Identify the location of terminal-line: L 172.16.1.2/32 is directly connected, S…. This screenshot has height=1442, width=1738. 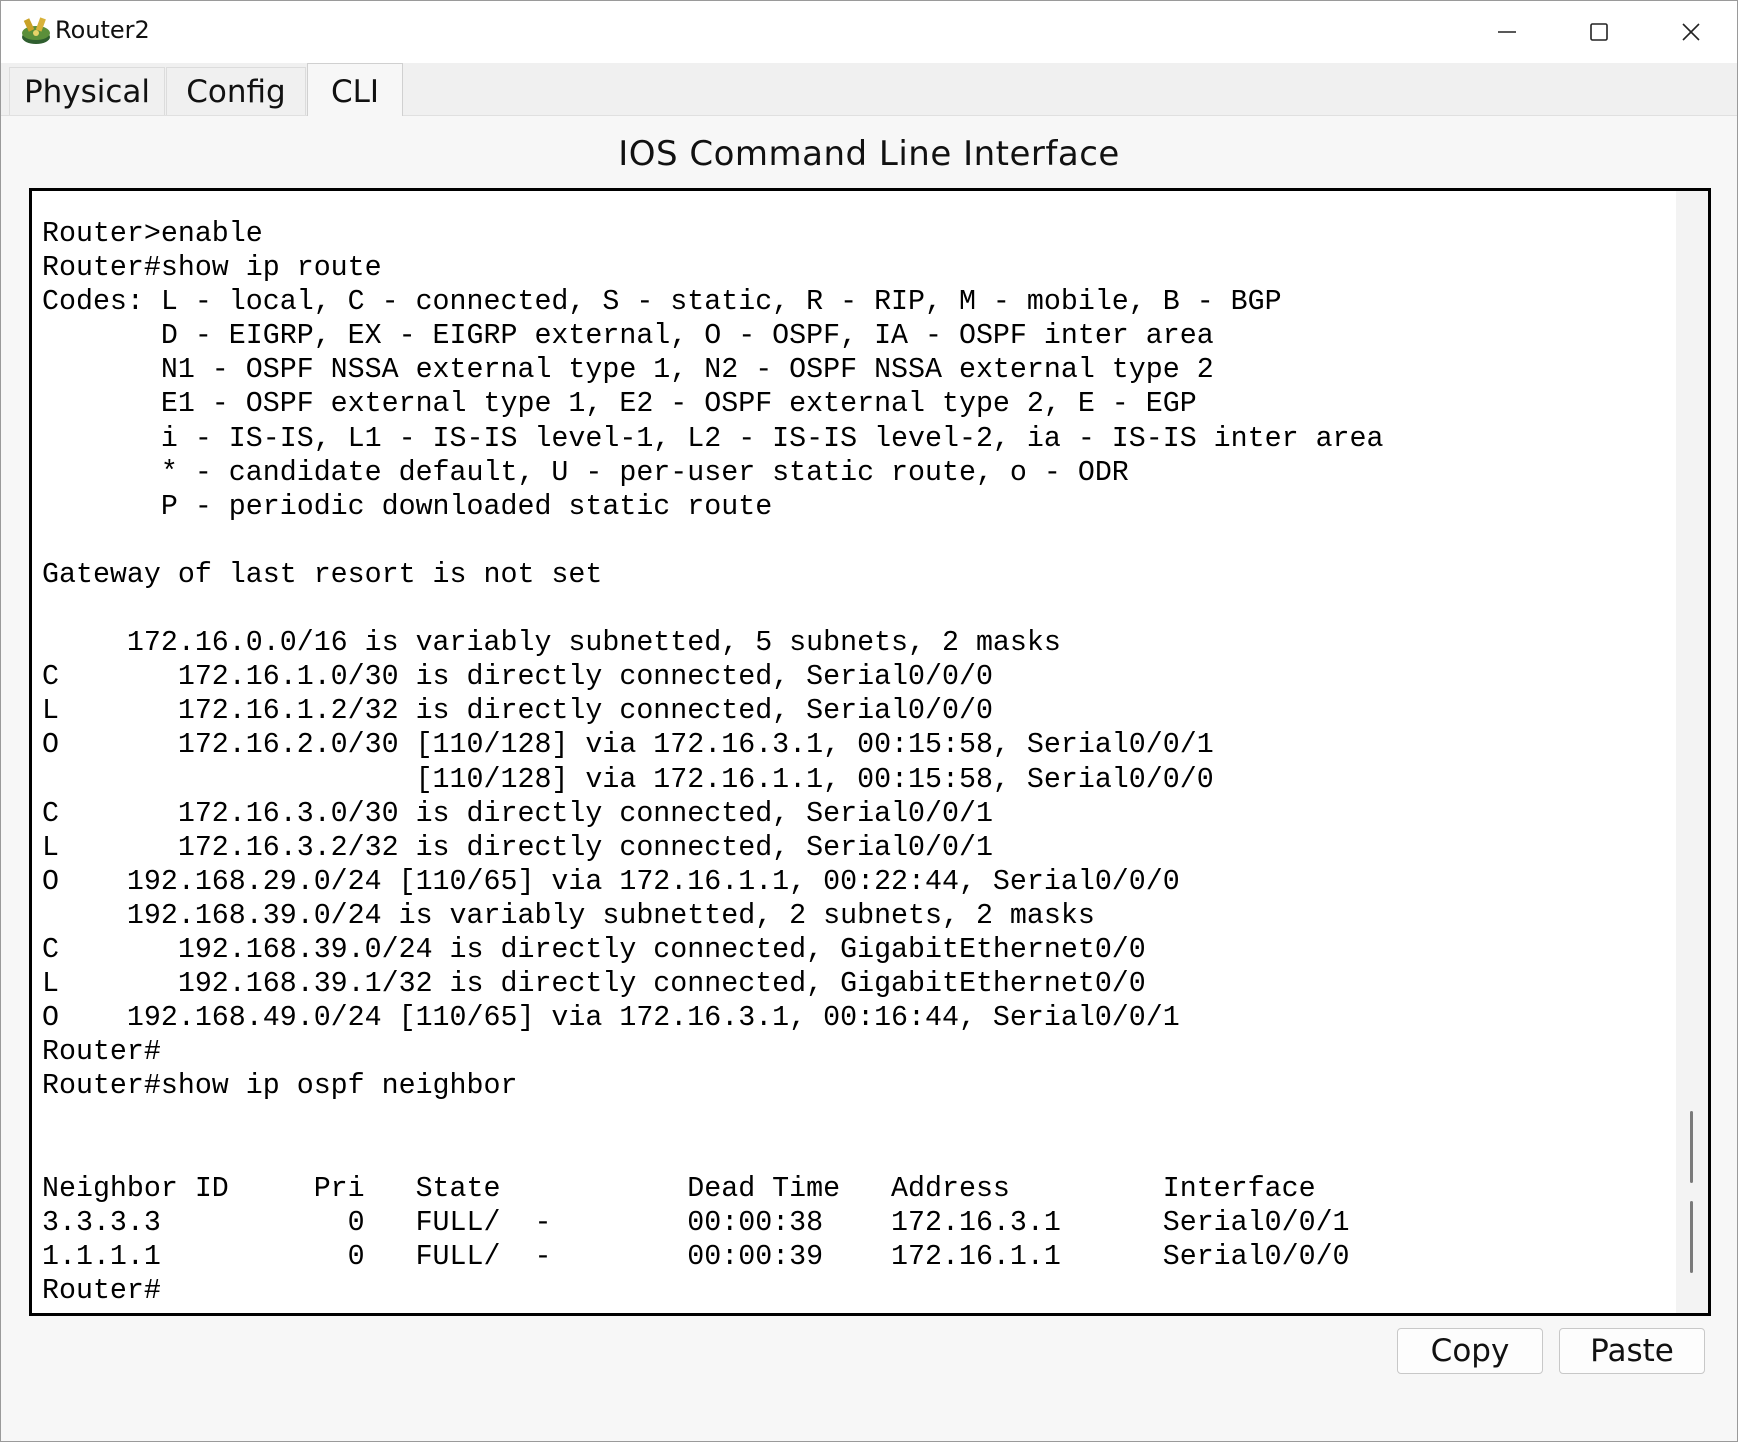
(517, 711).